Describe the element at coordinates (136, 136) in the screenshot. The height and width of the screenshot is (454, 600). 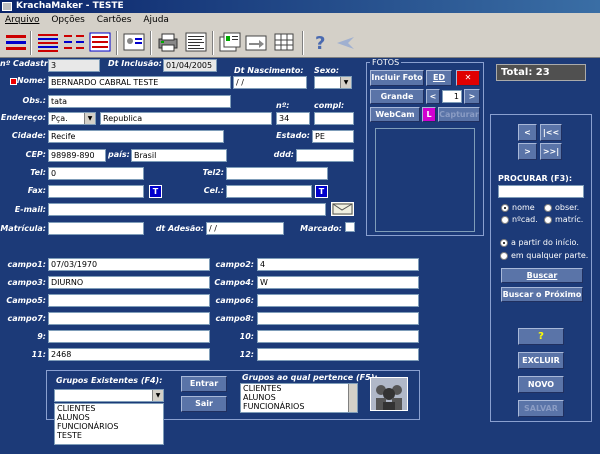
I see `cidade-field: Recife` at that location.